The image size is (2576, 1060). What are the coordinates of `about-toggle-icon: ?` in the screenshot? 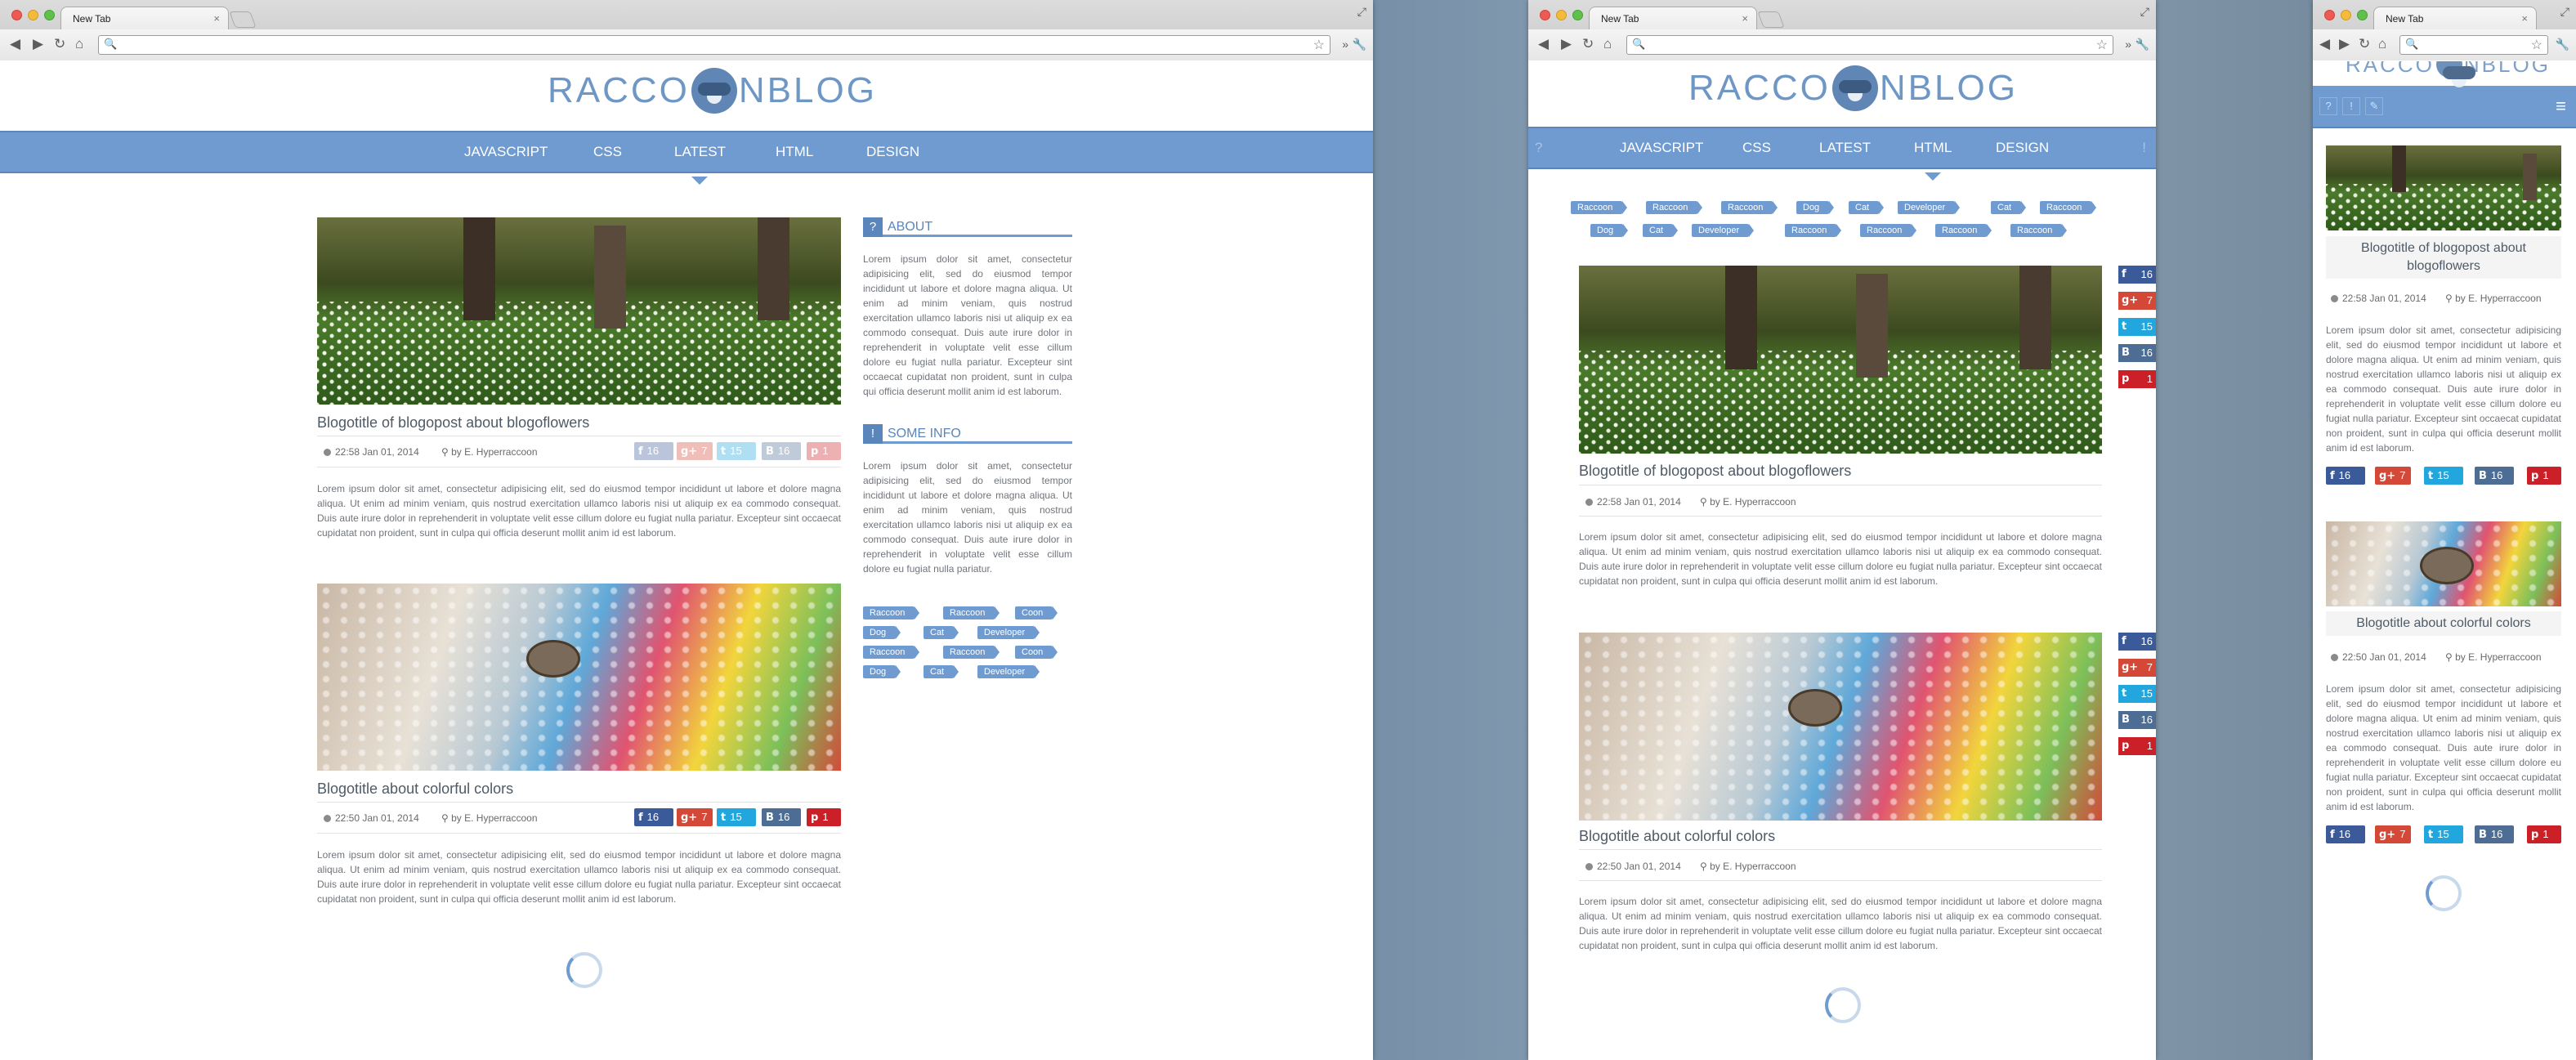 It's located at (2328, 106).